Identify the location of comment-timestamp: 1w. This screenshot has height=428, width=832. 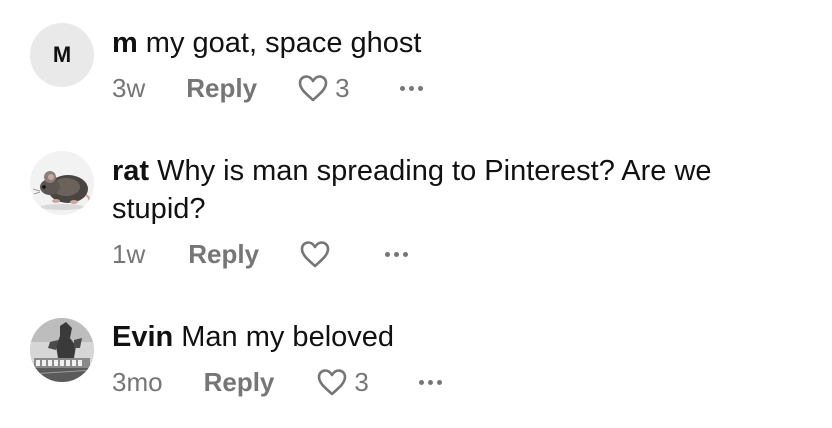
(129, 253).